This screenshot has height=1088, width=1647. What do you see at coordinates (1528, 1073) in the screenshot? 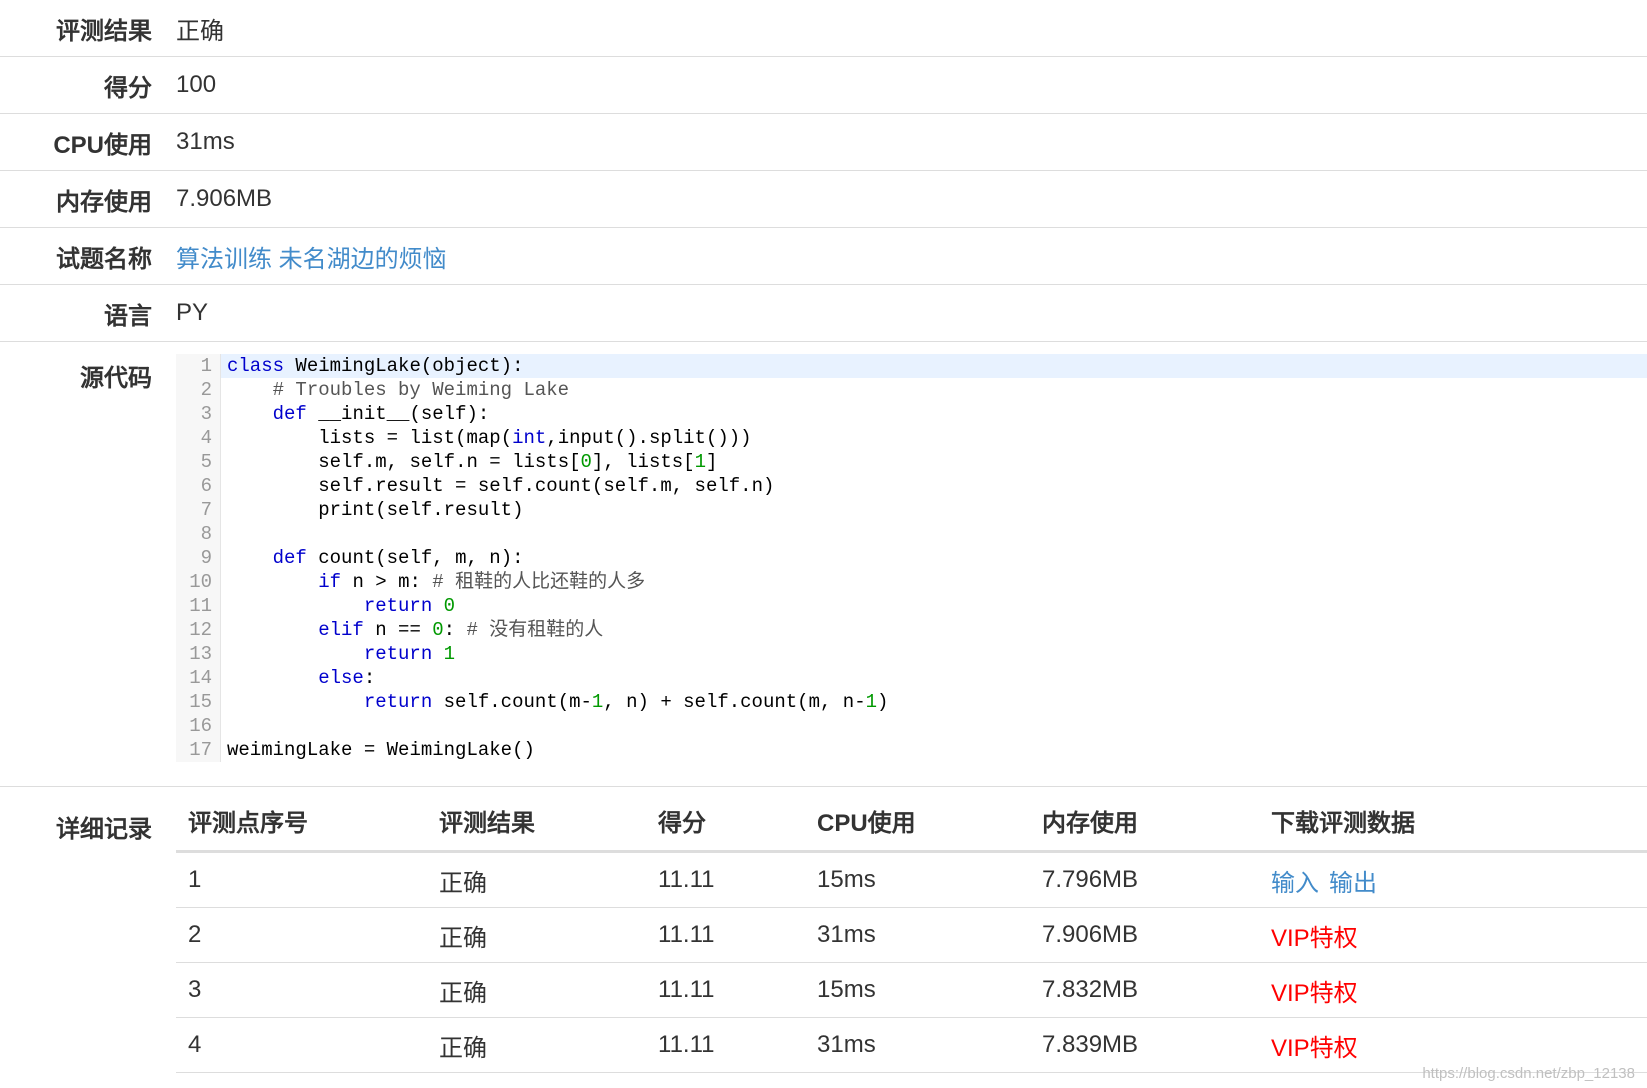
I see `watermark: https://blog.csdn.net/zbp_12138` at bounding box center [1528, 1073].